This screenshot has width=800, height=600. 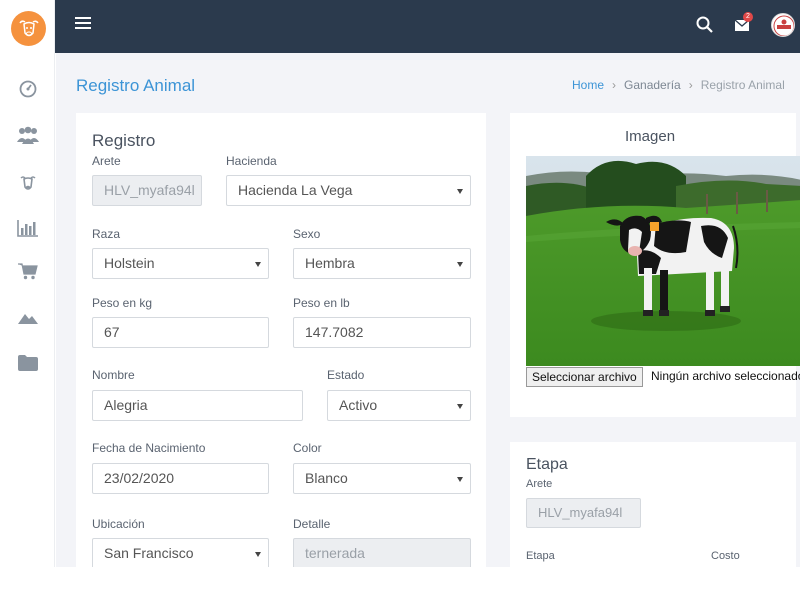 I want to click on dashboard-icon, so click(x=28, y=89).